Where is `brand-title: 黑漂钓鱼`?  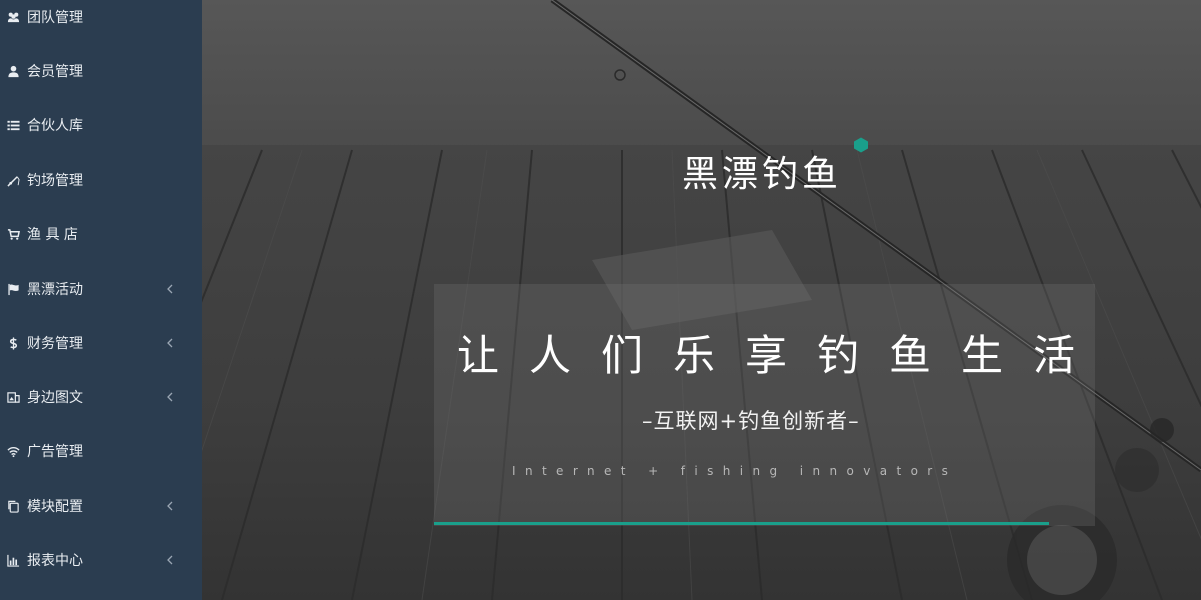
brand-title: 黑漂钓鱼 is located at coordinates (762, 174).